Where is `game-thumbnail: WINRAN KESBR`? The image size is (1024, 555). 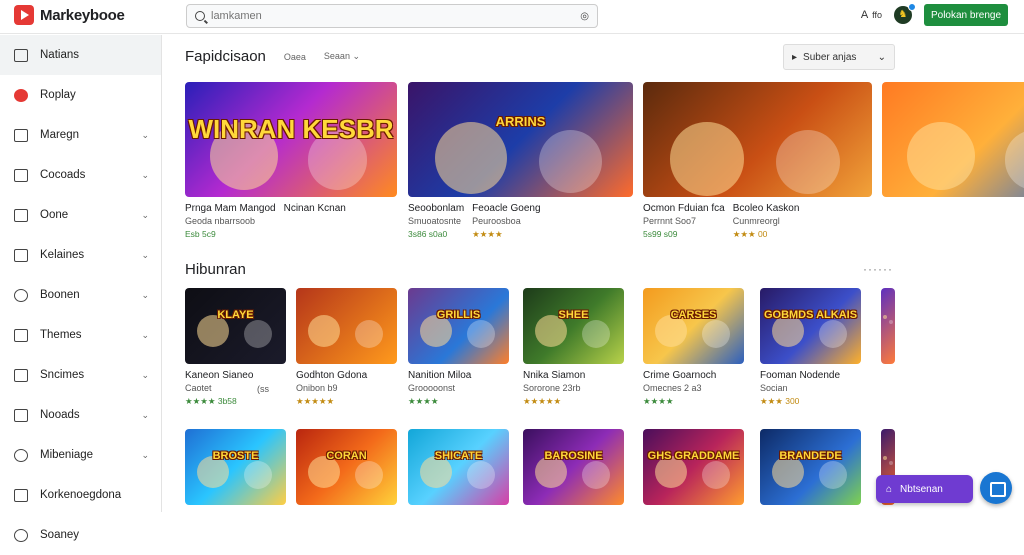
game-thumbnail: WINRAN KESBR is located at coordinates (291, 139).